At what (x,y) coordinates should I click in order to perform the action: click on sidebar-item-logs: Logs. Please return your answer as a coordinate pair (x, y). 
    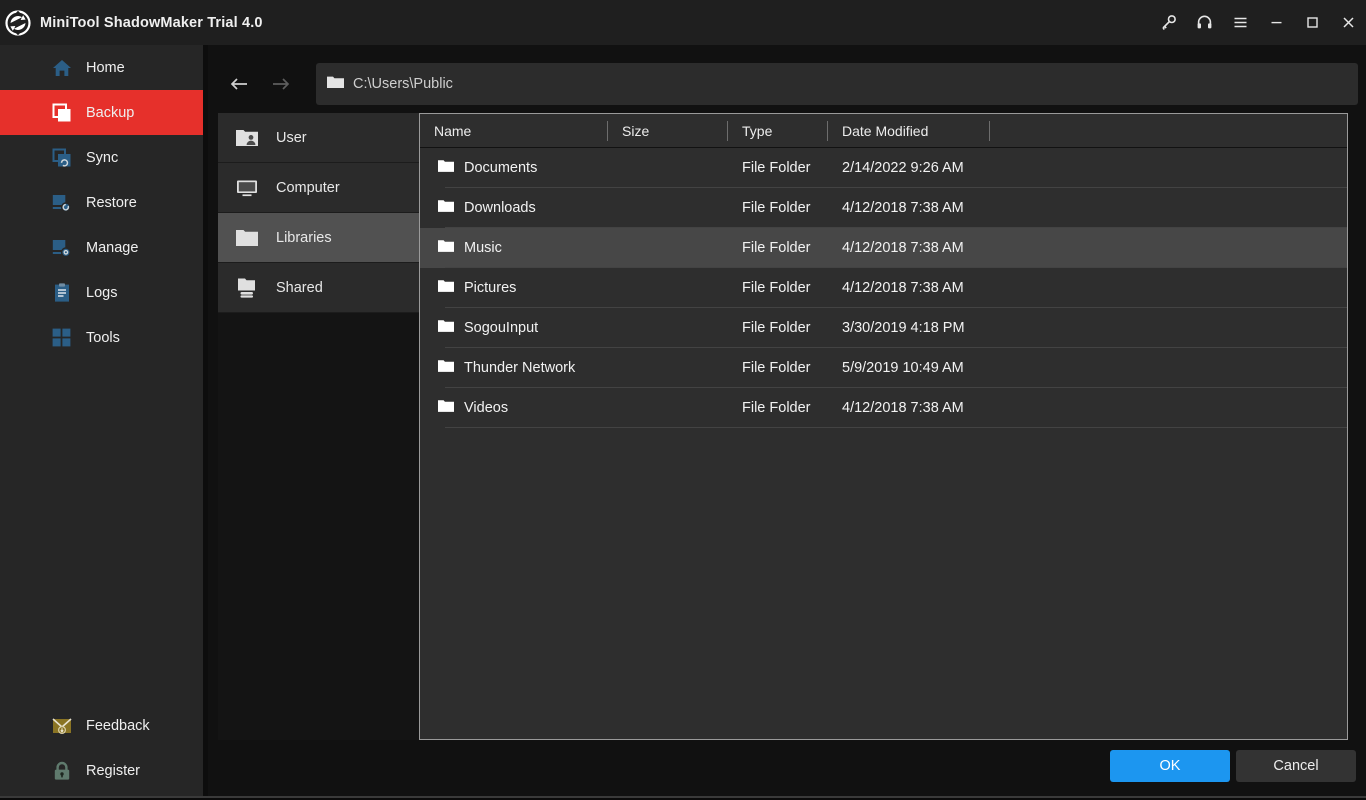
    Looking at the image, I should click on (101, 292).